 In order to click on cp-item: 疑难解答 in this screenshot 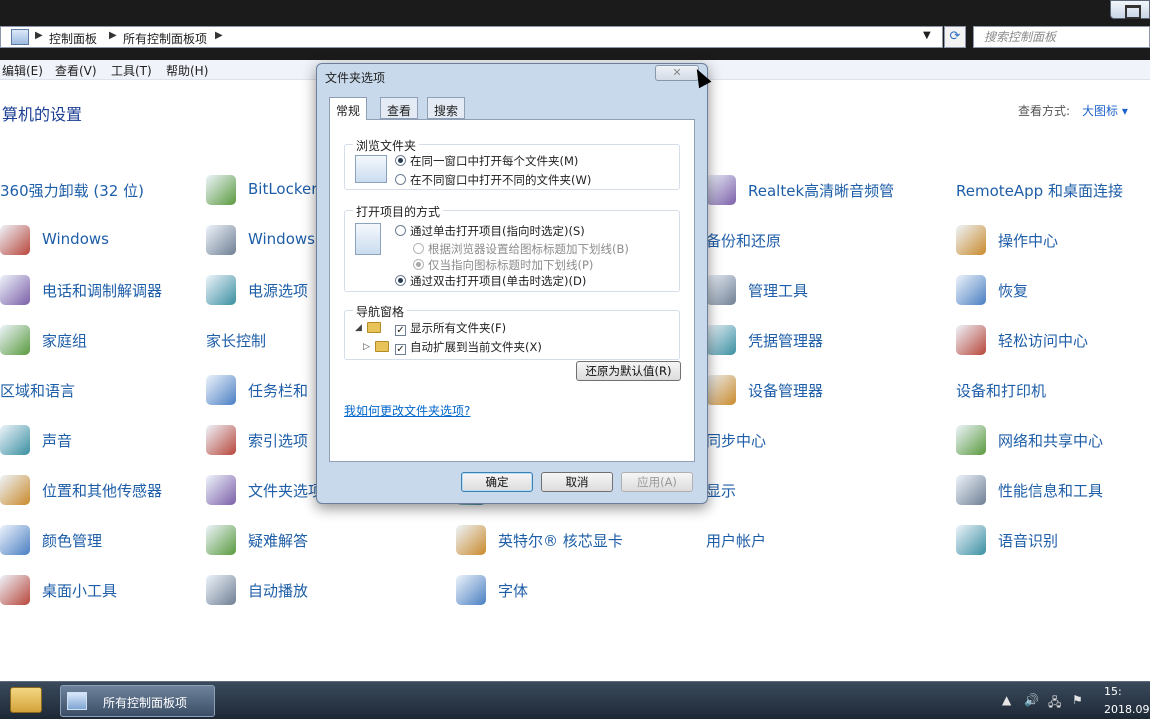, I will do `click(326, 540)`.